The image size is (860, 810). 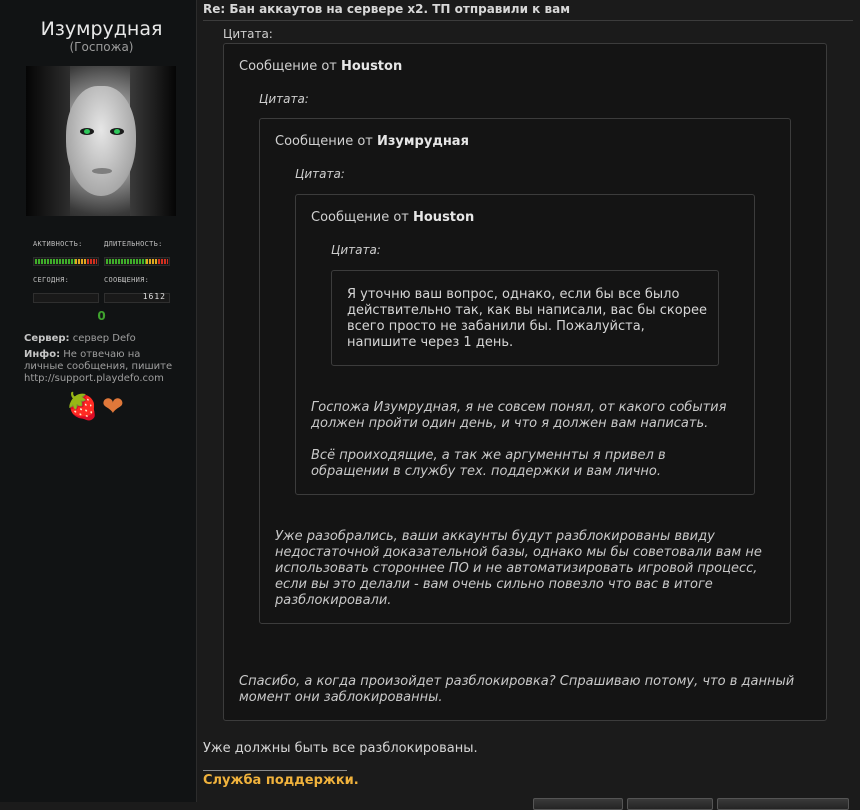 I want to click on strawberry-icon: 🍓, so click(x=82, y=407).